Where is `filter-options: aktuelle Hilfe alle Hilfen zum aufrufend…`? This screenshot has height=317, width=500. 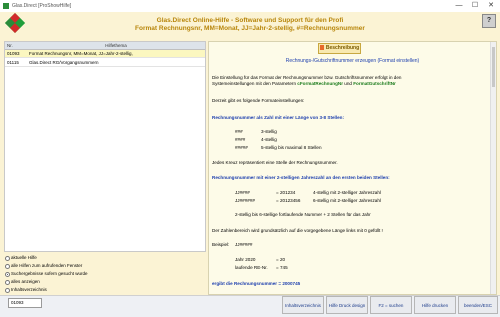 filter-options: aktuelle Hilfe alle Hilfen zum aufrufend… is located at coordinates (104, 274).